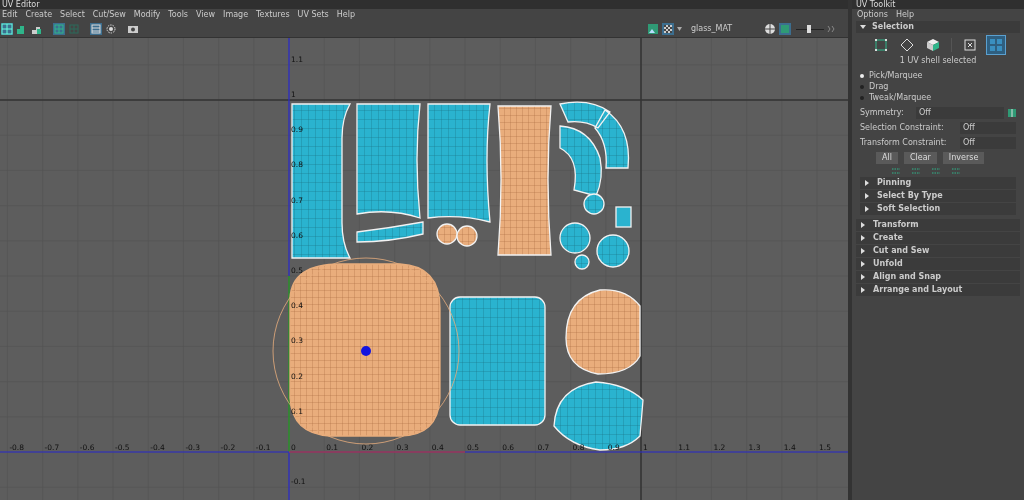 Image resolution: width=1024 pixels, height=500 pixels. I want to click on menu-item: Tools, so click(178, 15).